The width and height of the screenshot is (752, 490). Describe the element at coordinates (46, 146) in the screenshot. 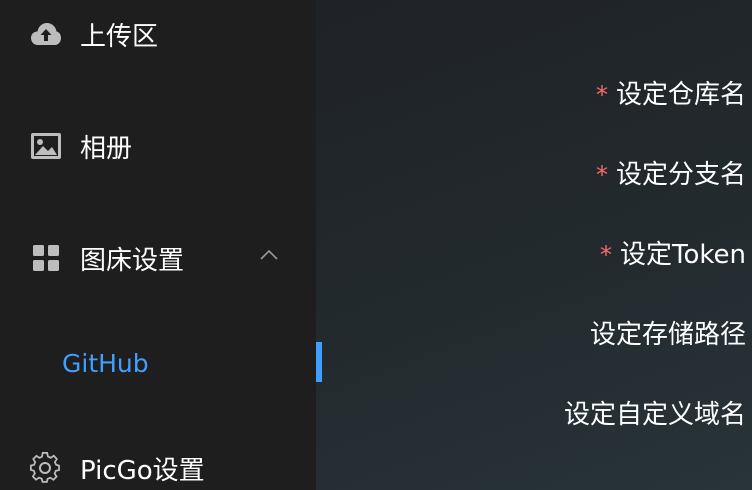

I see `image-icon` at that location.